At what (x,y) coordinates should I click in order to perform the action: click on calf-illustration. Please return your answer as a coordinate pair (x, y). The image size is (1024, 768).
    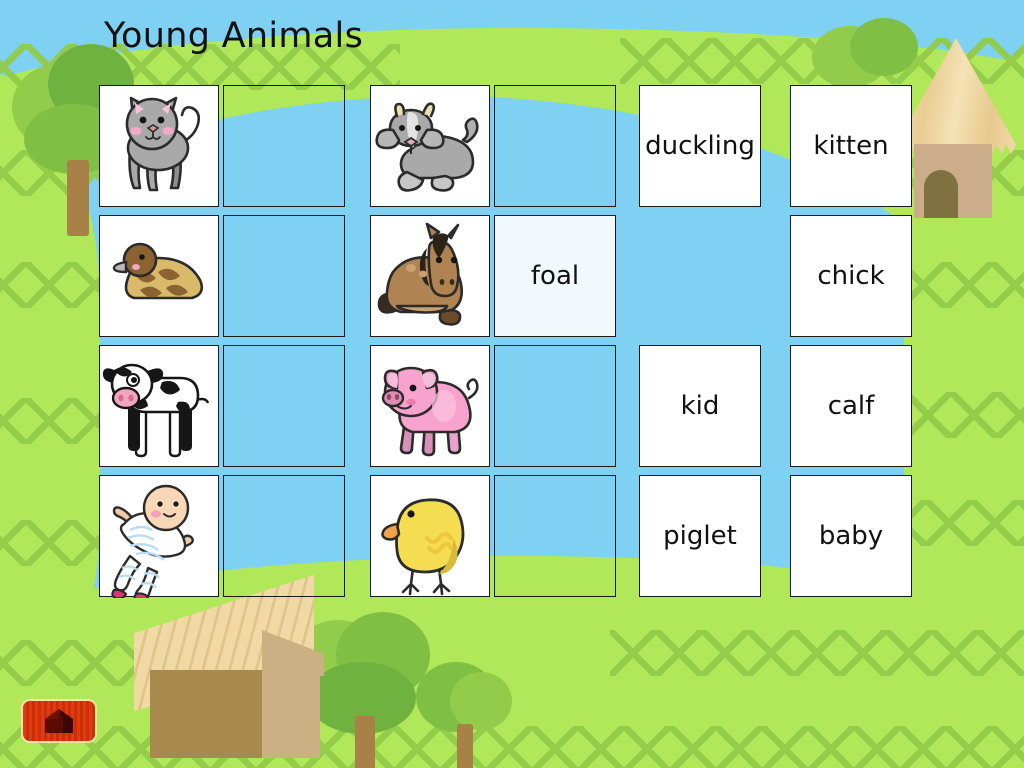
    Looking at the image, I should click on (156, 410).